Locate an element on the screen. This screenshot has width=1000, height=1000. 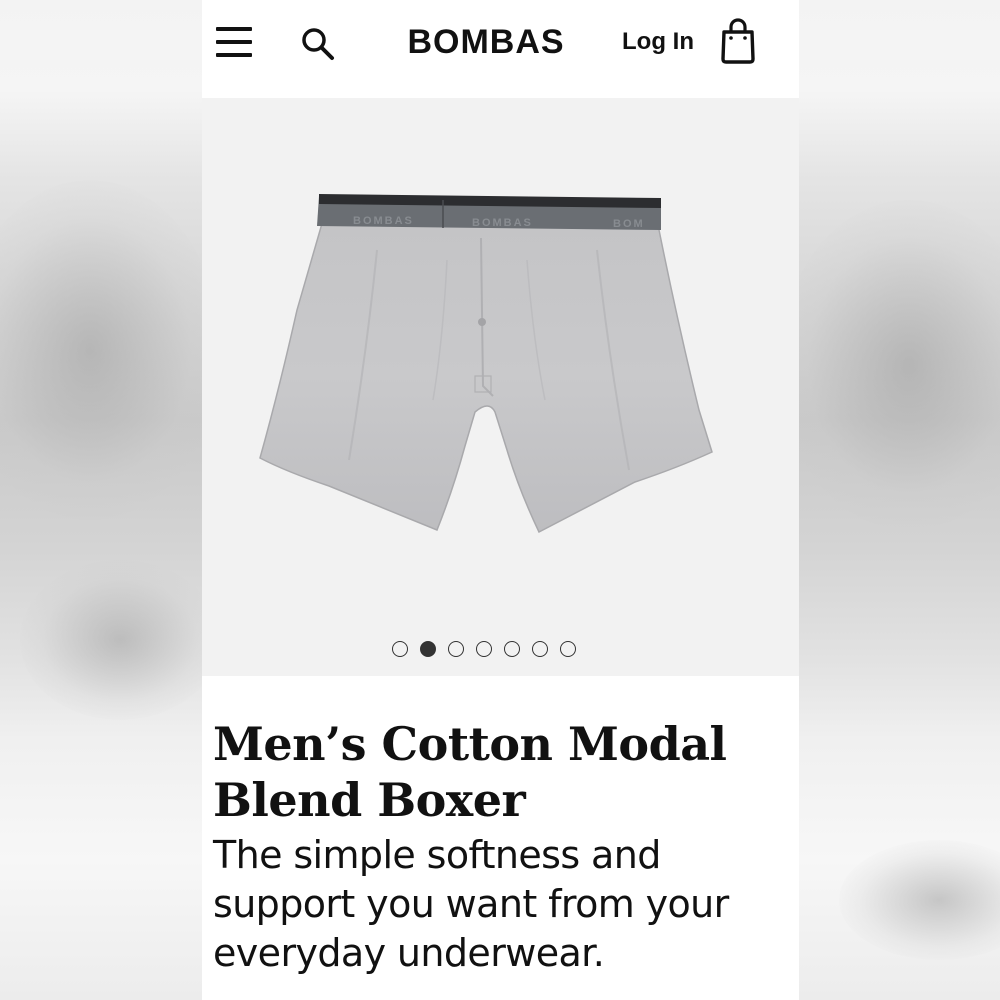
login-link: Log In is located at coordinates (658, 42).